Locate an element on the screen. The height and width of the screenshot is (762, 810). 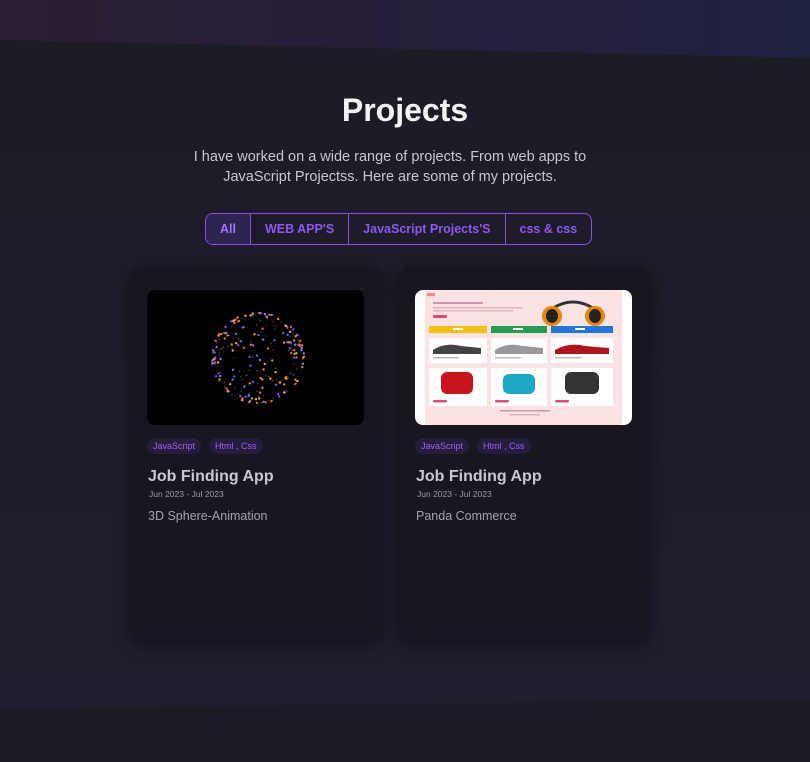
filter-tab-all: All is located at coordinates (228, 229).